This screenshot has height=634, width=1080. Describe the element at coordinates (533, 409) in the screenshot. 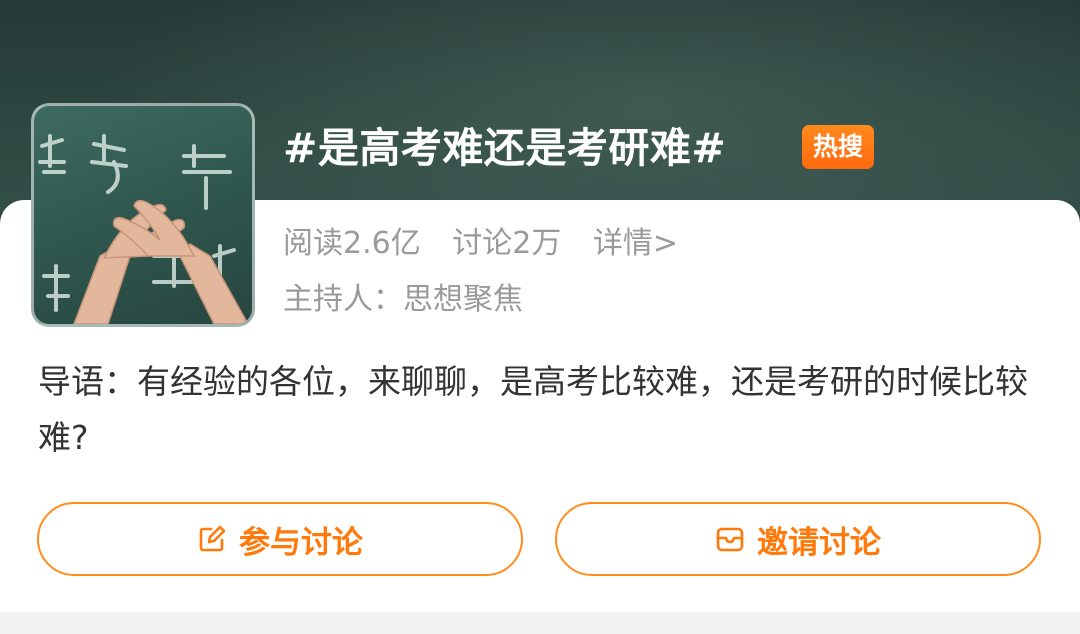

I see `topic-intro: 导语：有经验的各位，来聊聊，是高考比较难，还是考研的时候比较难?` at that location.